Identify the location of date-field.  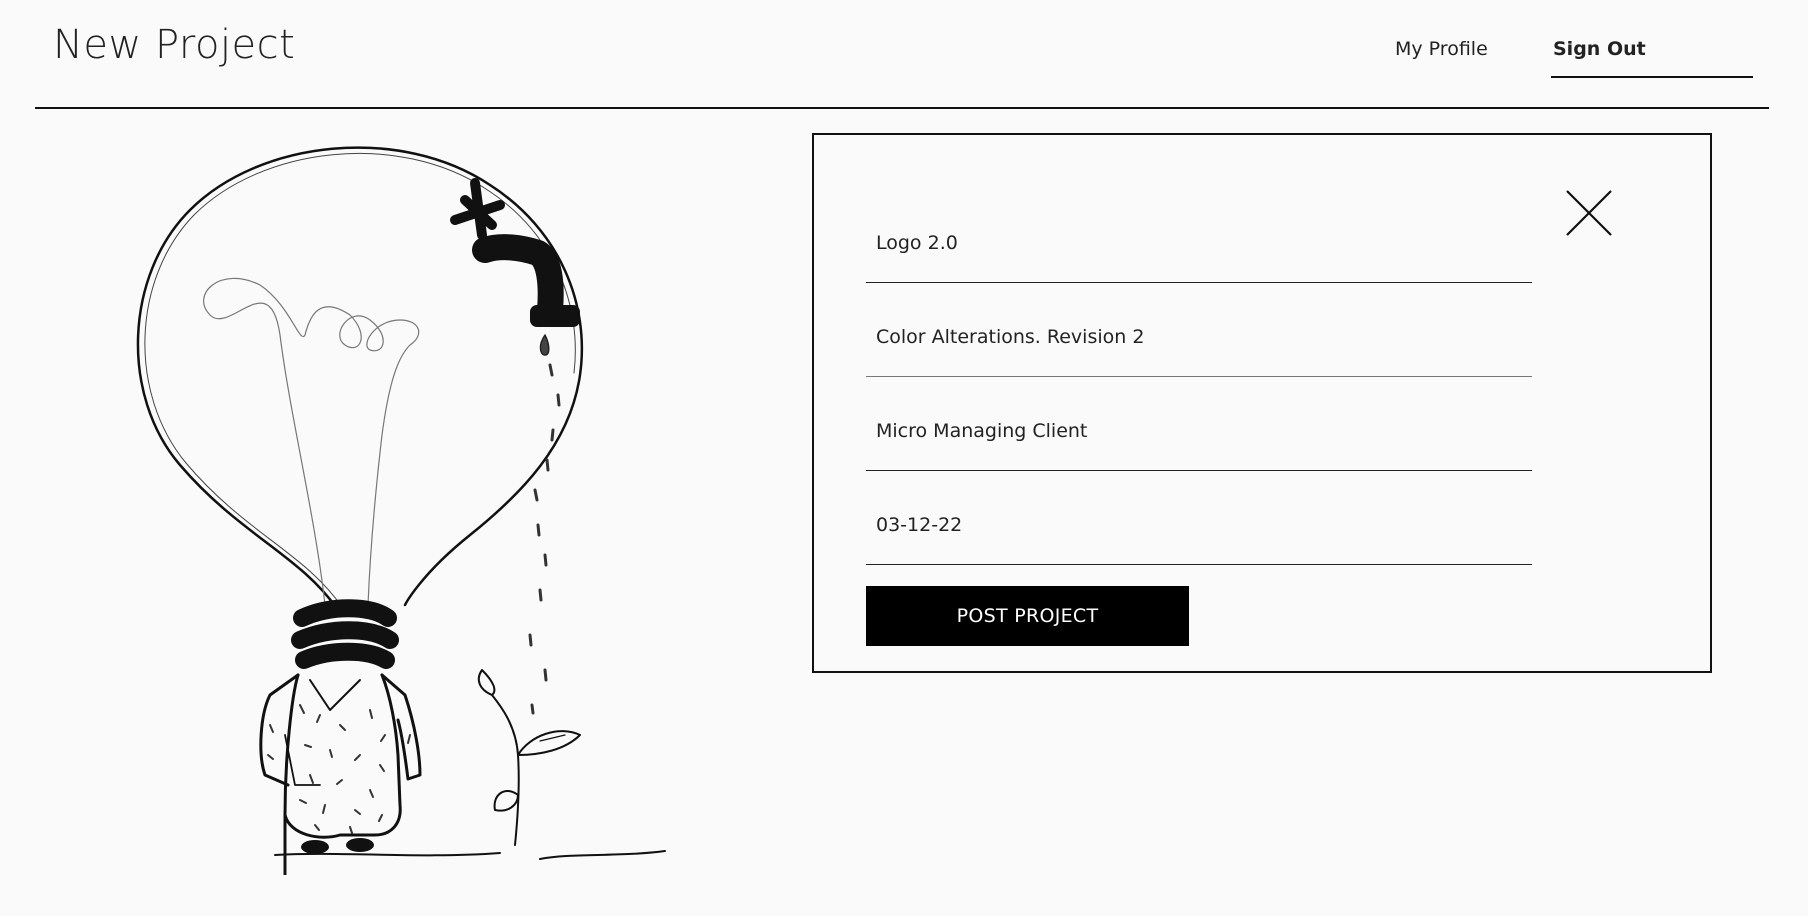
(1199, 518).